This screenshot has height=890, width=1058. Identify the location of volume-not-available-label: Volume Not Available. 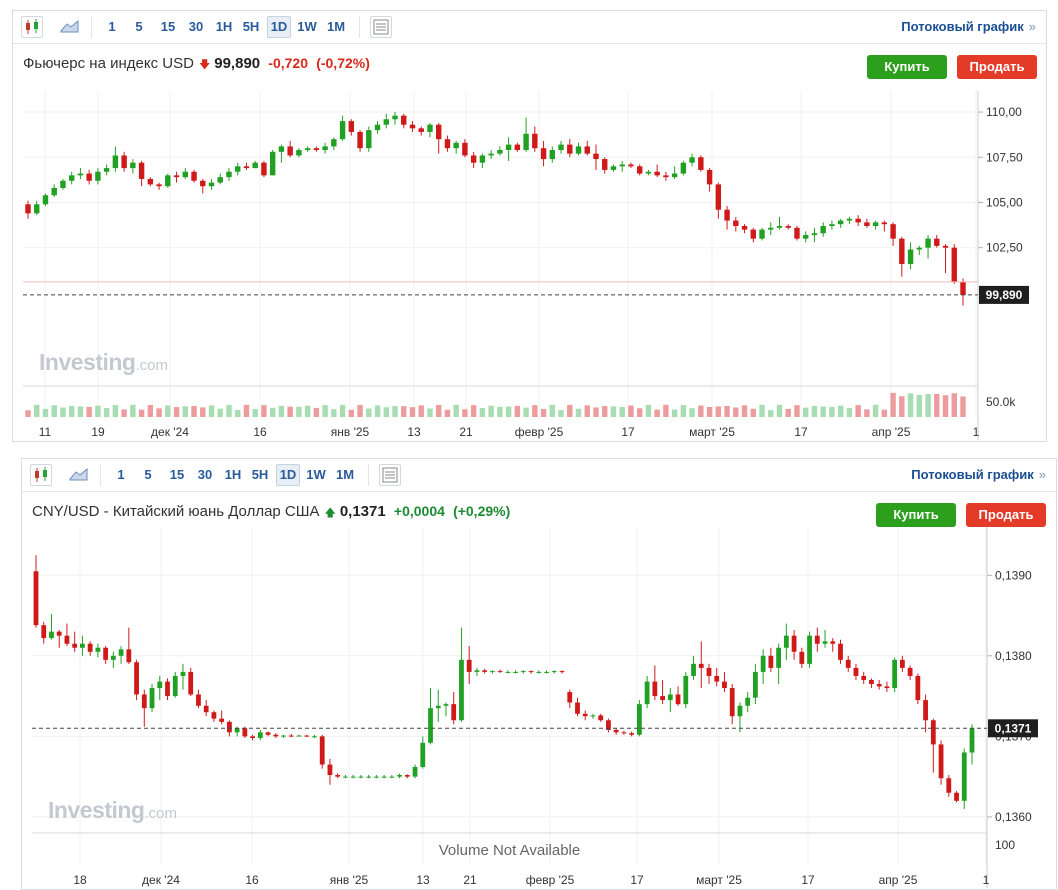
(509, 850).